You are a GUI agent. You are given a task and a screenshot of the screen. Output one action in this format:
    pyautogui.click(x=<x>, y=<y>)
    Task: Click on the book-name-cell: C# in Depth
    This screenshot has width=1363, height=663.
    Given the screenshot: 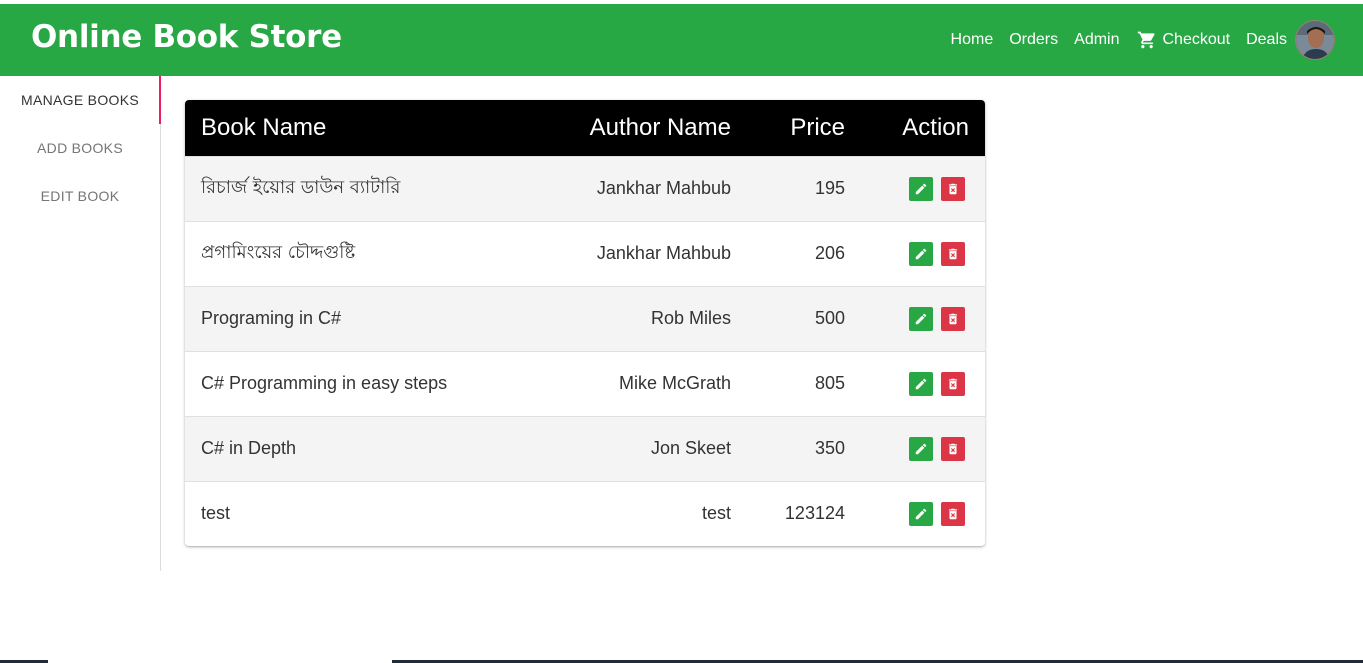 What is the action you would take?
    pyautogui.click(x=249, y=448)
    